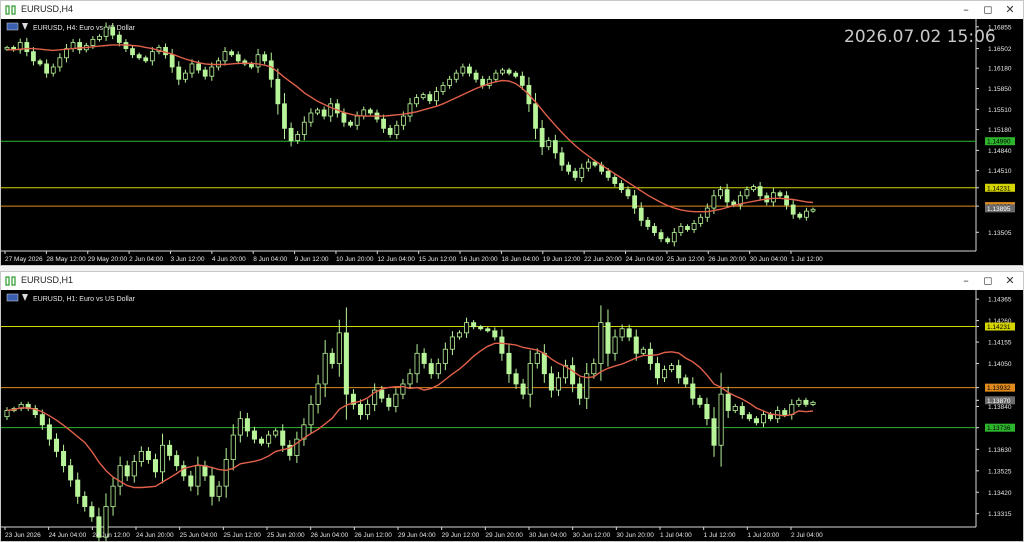  I want to click on x-tick-label: 30 Jun 04:00, so click(548, 535).